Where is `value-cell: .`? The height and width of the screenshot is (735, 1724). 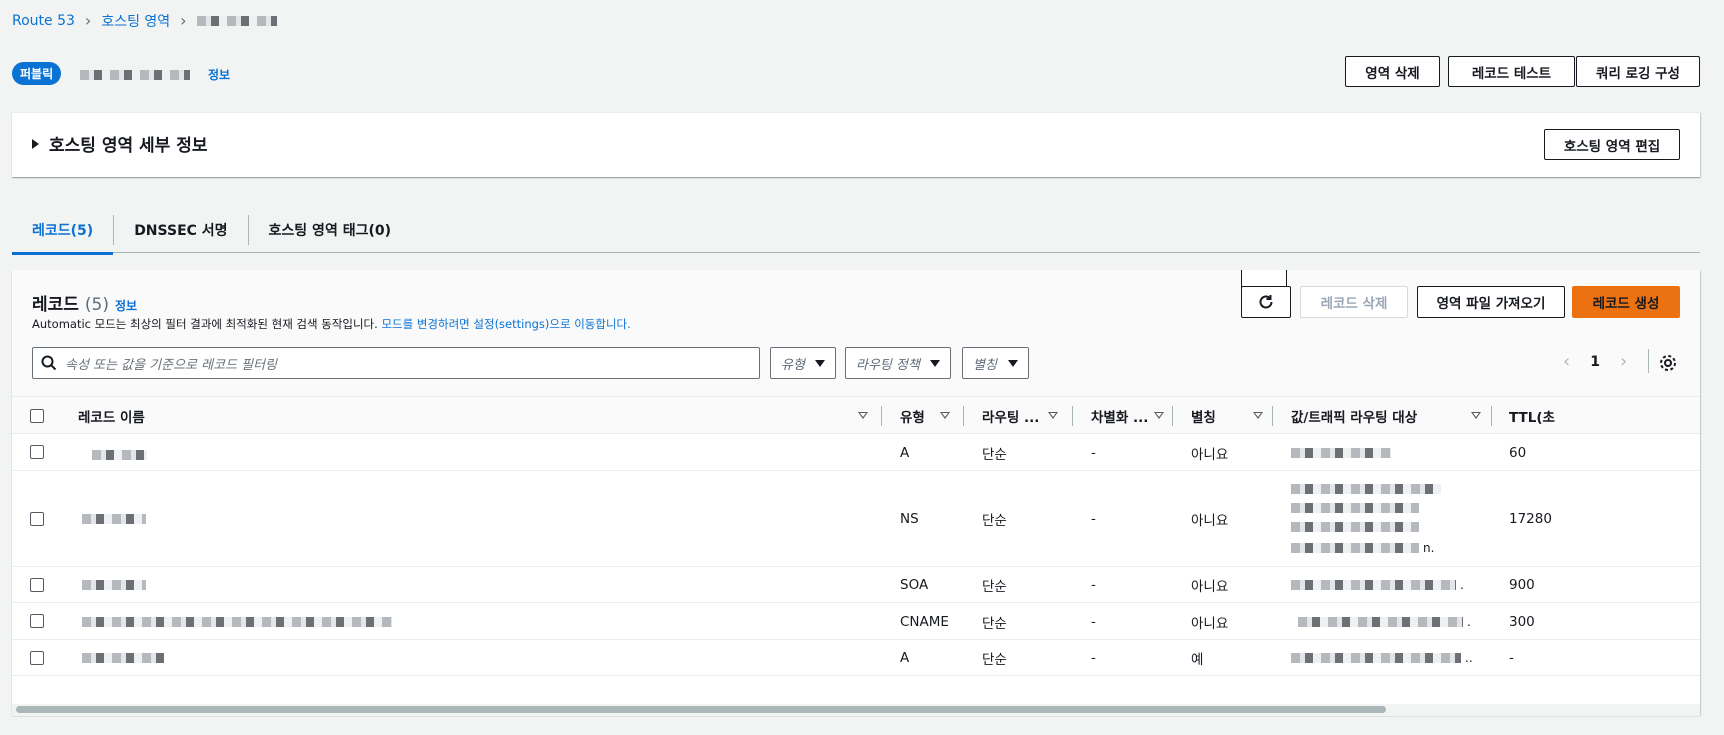
value-cell: . is located at coordinates (1384, 621).